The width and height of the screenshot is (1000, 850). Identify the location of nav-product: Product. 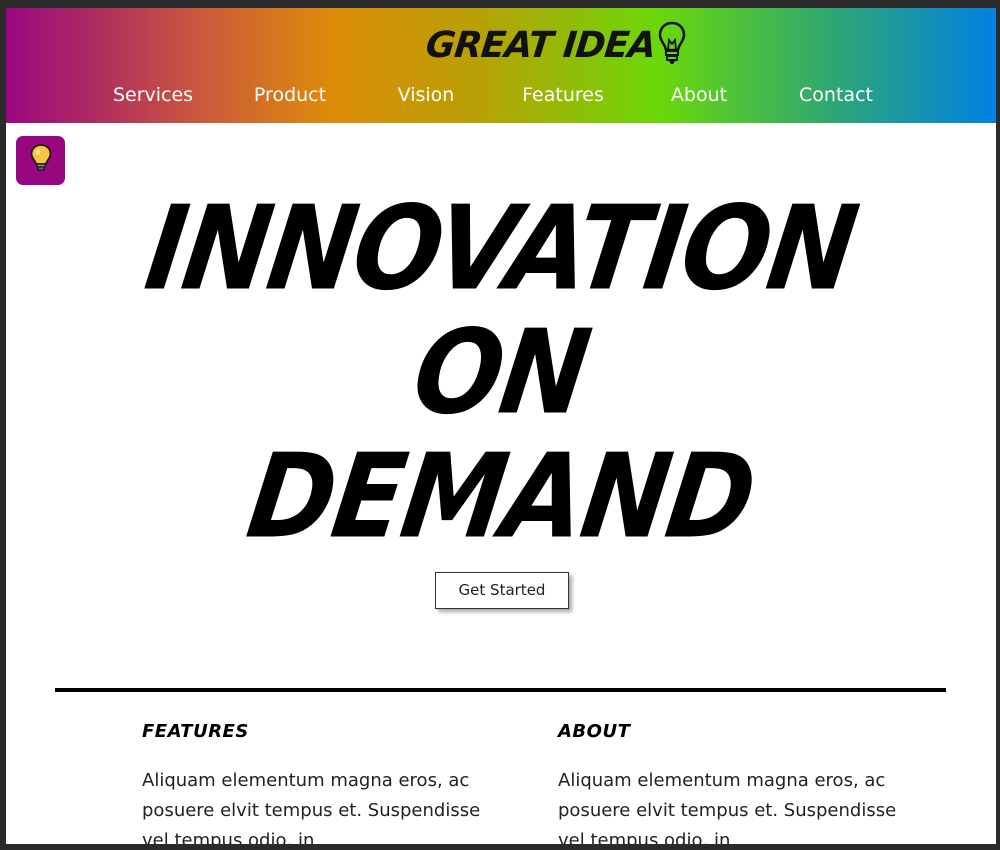
(290, 95).